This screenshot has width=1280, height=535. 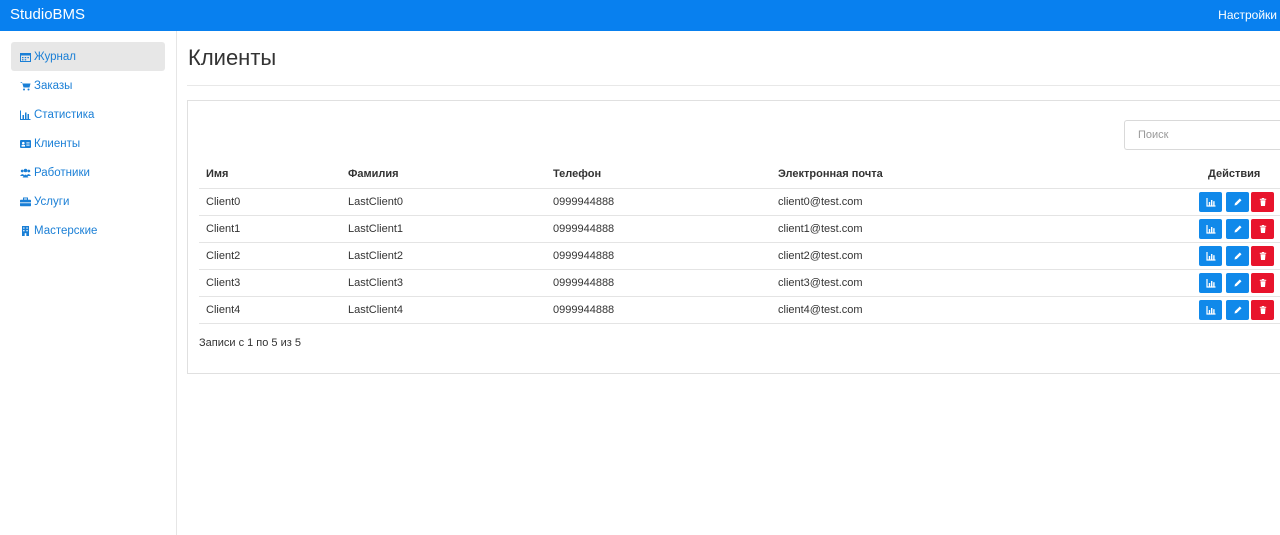 I want to click on sidebar-item-orders: Заказы, so click(x=88, y=85).